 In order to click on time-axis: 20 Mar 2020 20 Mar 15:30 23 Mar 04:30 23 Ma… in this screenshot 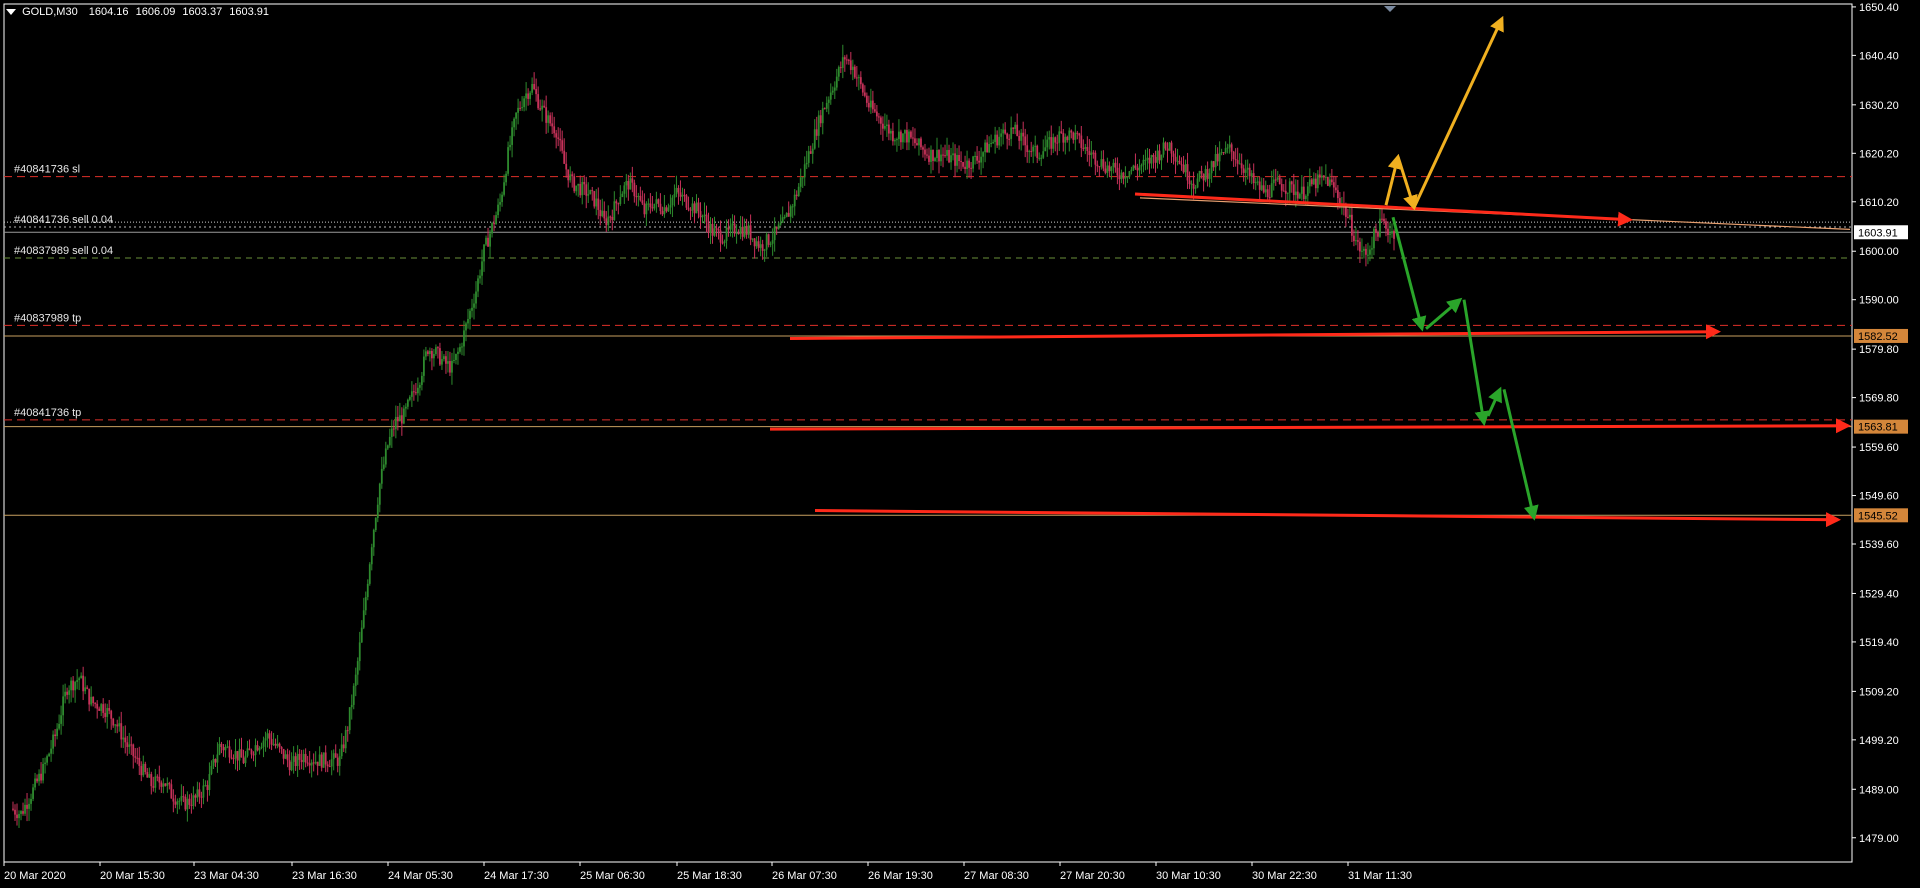, I will do `click(707, 872)`.